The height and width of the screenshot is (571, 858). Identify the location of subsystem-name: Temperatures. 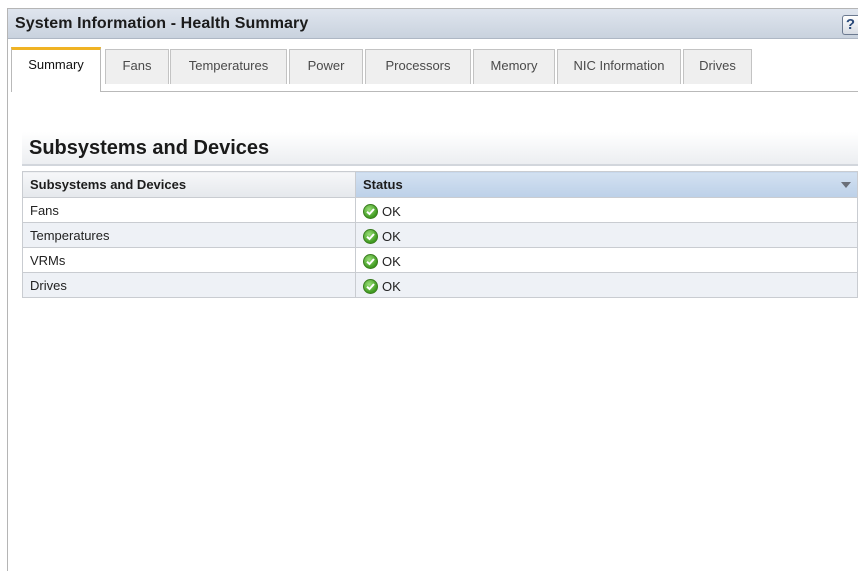
(189, 235).